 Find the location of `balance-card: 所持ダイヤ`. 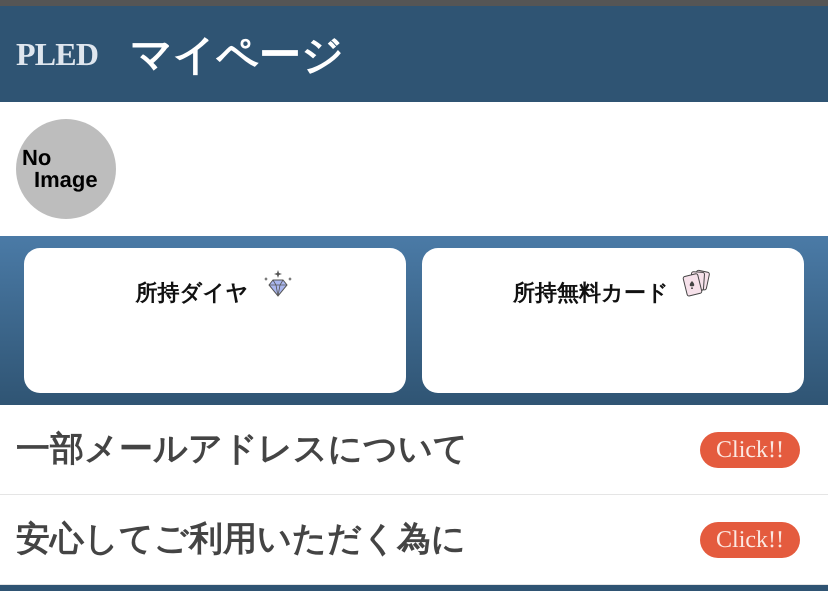

balance-card: 所持ダイヤ is located at coordinates (215, 320).